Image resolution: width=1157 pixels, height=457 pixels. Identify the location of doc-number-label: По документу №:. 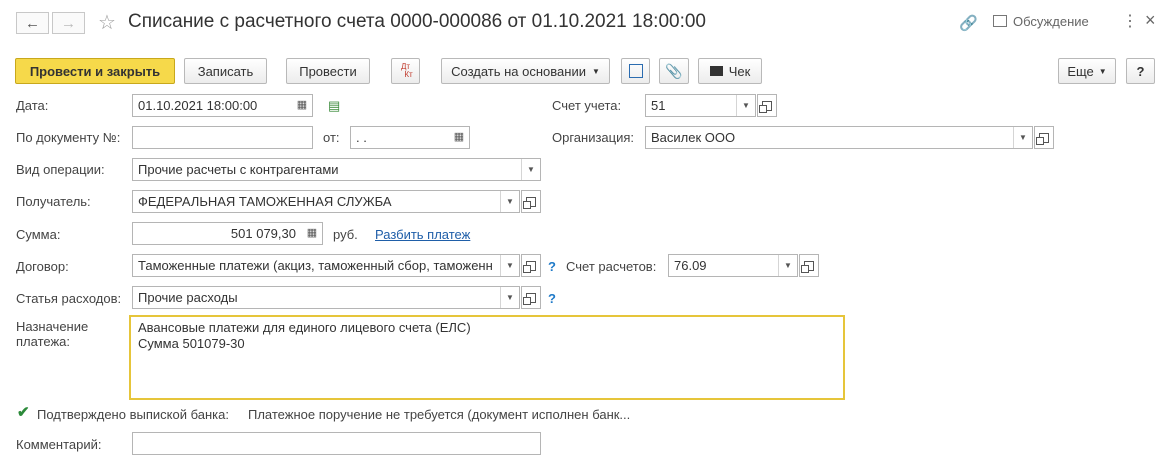
(68, 137).